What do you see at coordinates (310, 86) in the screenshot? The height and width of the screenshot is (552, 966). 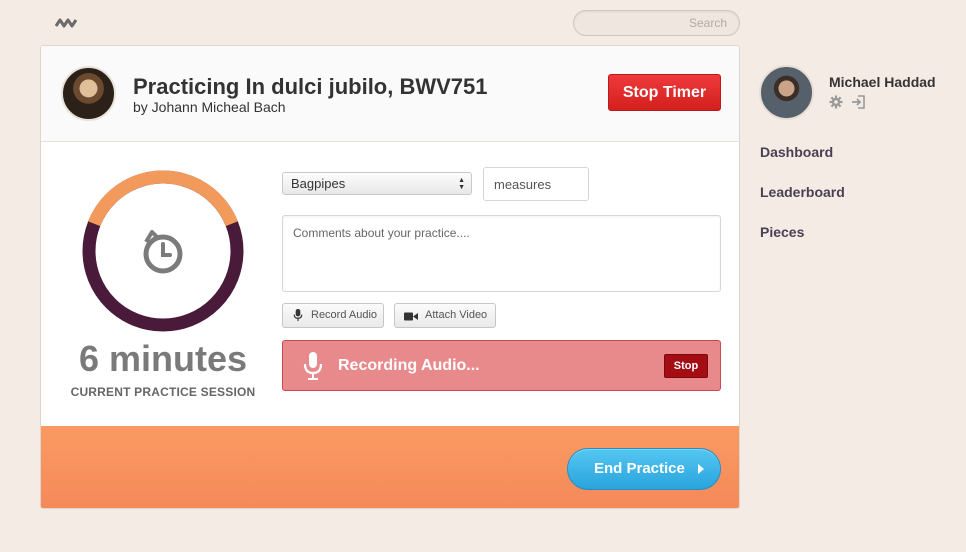 I see `page-title: Practicing In dulci jubilo, BWV751` at bounding box center [310, 86].